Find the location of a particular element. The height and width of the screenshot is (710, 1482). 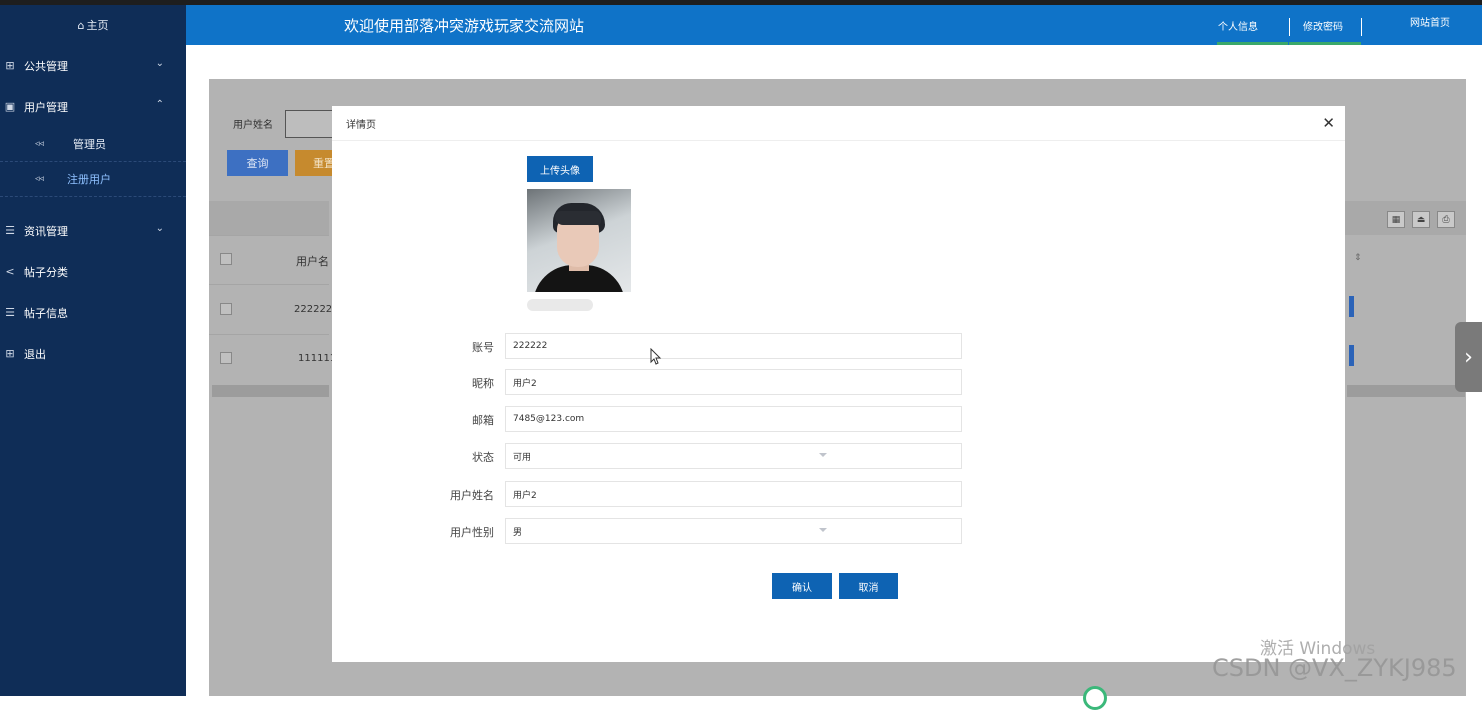

nav-site-home-link: 网站首页 is located at coordinates (1430, 21).